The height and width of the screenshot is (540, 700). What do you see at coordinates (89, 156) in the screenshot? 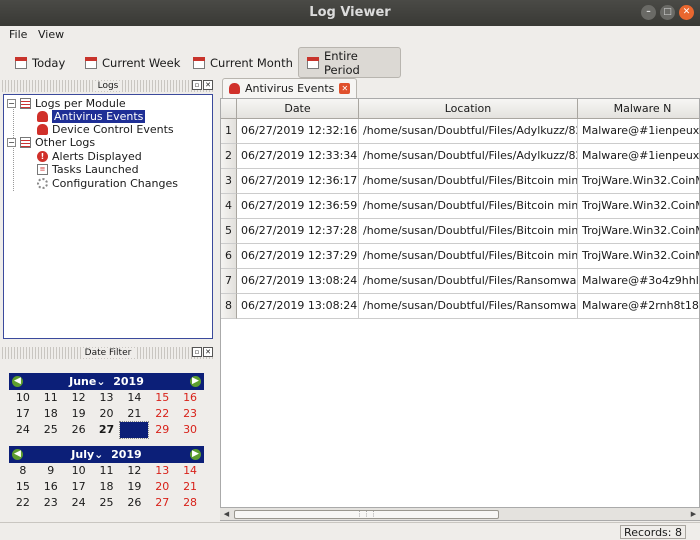
I see `tree-alerts-displayed: ! Alerts Displayed` at bounding box center [89, 156].